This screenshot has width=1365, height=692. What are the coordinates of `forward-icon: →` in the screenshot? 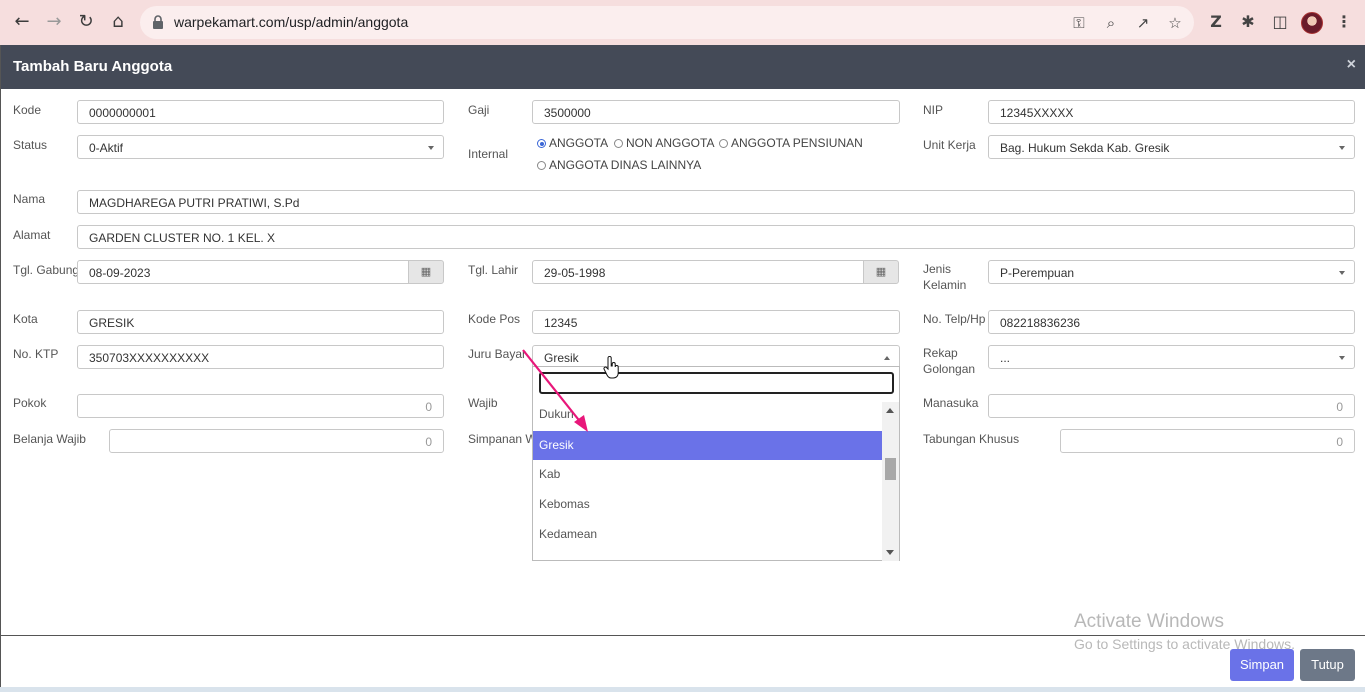 It's located at (54, 22).